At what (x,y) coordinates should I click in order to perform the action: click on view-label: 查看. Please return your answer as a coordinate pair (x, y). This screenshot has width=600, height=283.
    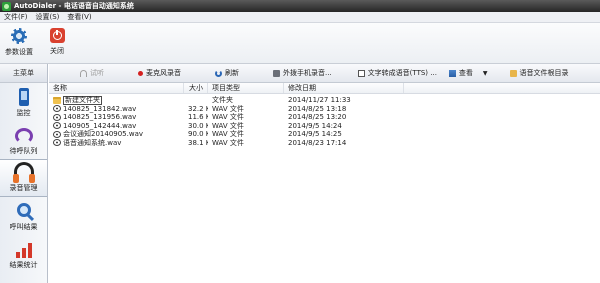
    Looking at the image, I should click on (465, 73).